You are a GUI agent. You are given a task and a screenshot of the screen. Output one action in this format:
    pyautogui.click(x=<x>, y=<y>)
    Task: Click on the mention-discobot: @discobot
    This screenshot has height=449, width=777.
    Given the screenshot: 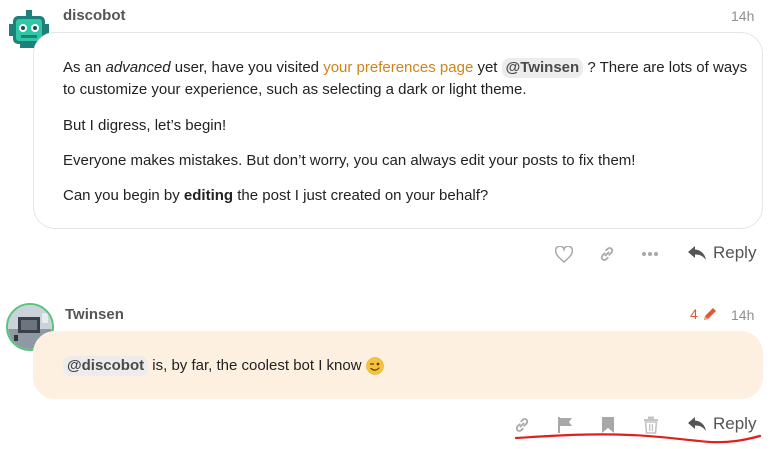 What is the action you would take?
    pyautogui.click(x=106, y=366)
    